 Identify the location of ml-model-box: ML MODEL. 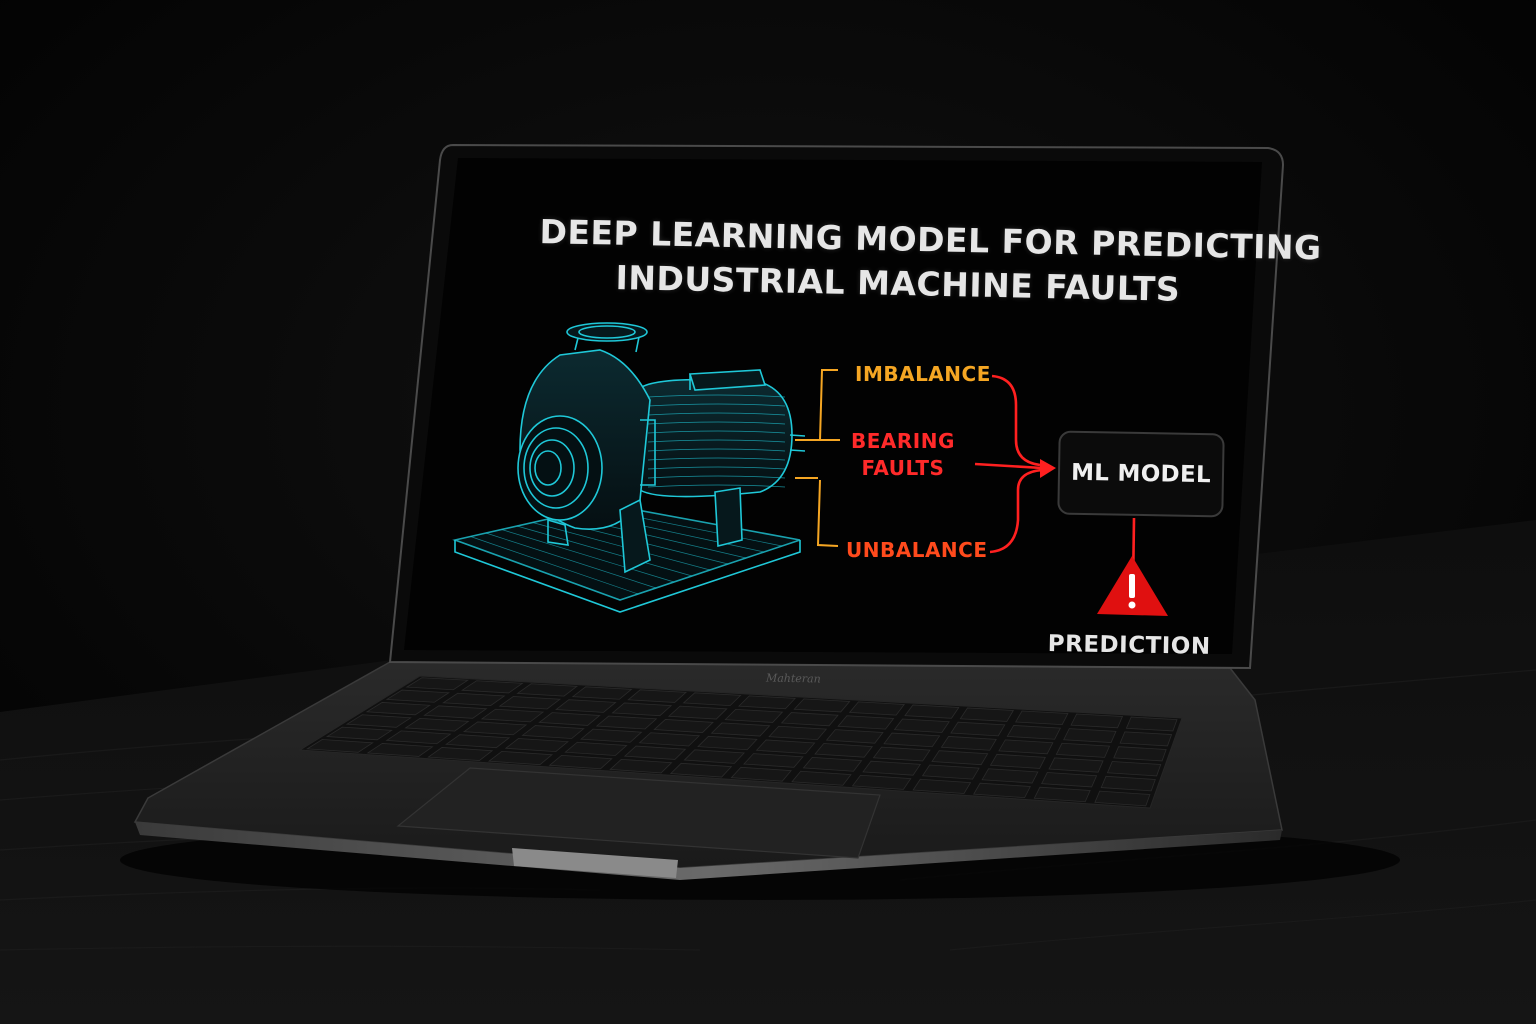
(1141, 474).